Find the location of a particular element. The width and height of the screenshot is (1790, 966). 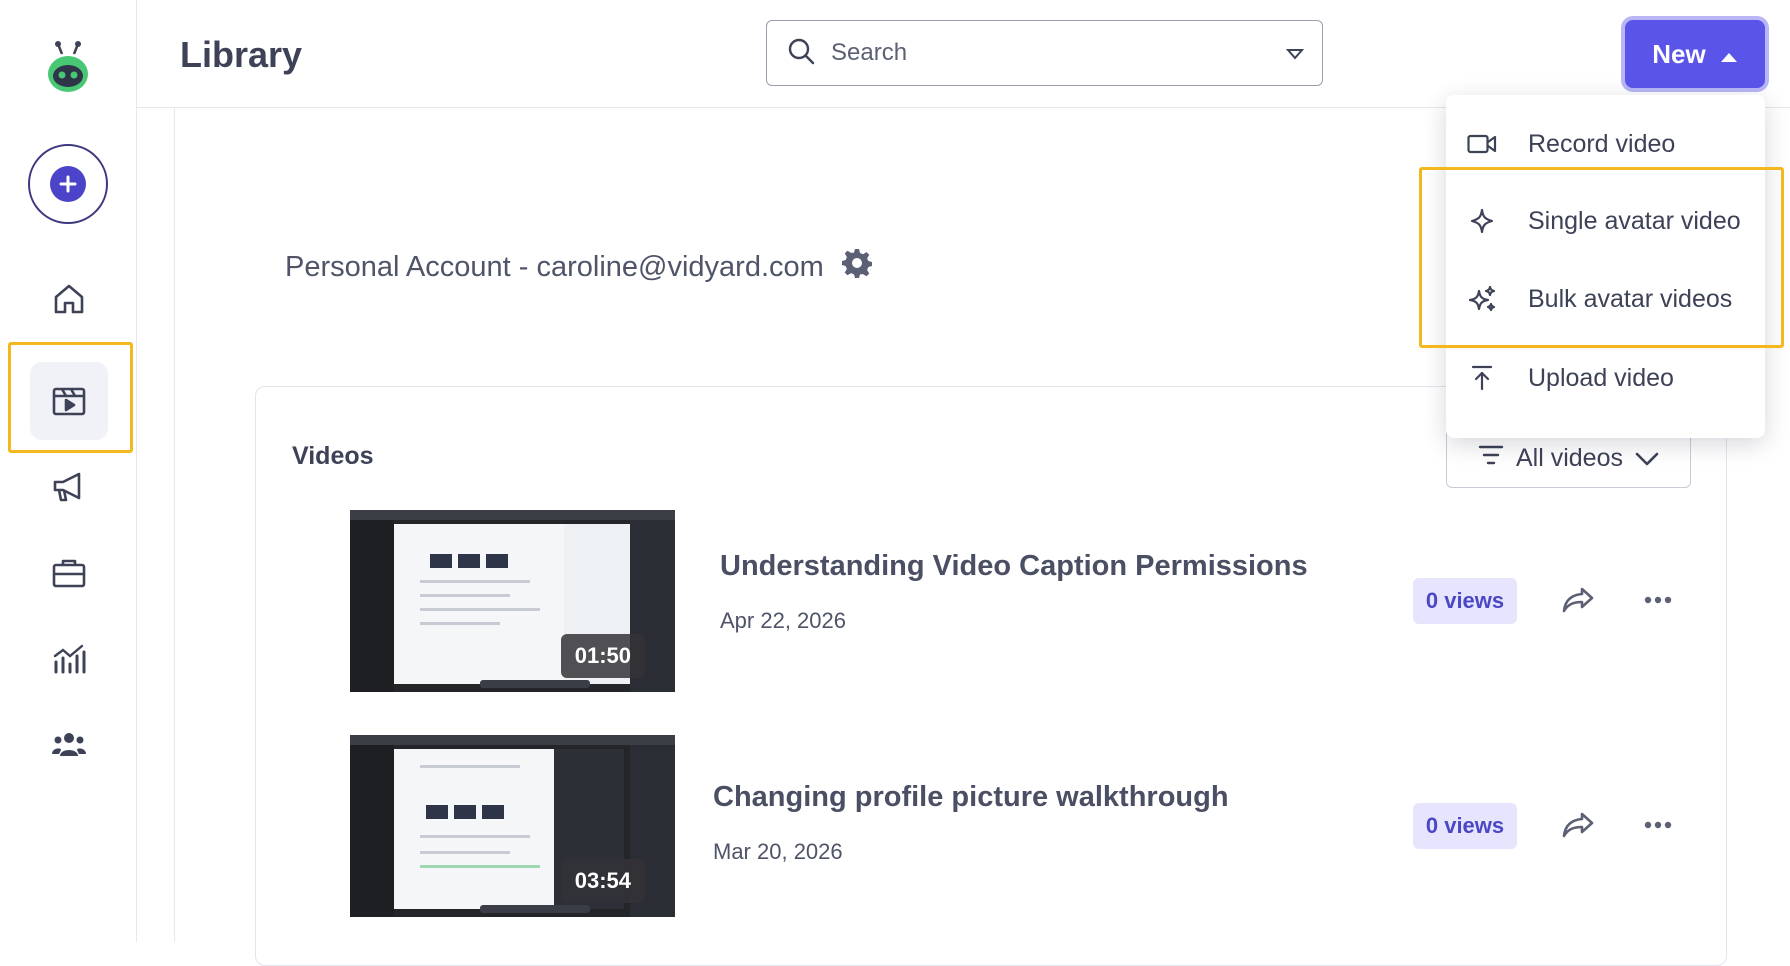

vidyard-logo is located at coordinates (68, 67).